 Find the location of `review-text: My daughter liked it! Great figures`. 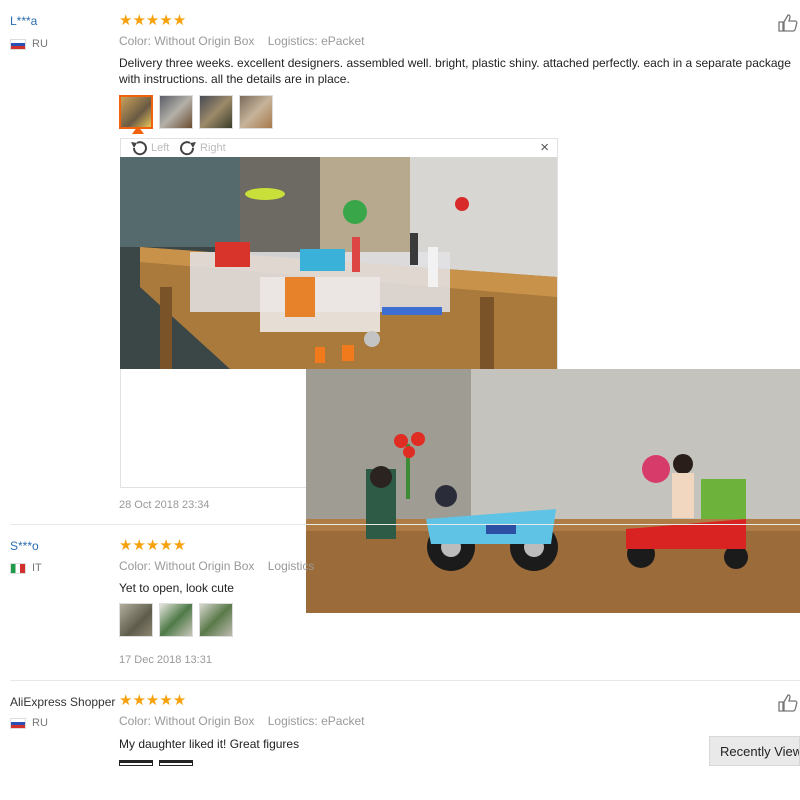

review-text: My daughter liked it! Great figures is located at coordinates (209, 744).